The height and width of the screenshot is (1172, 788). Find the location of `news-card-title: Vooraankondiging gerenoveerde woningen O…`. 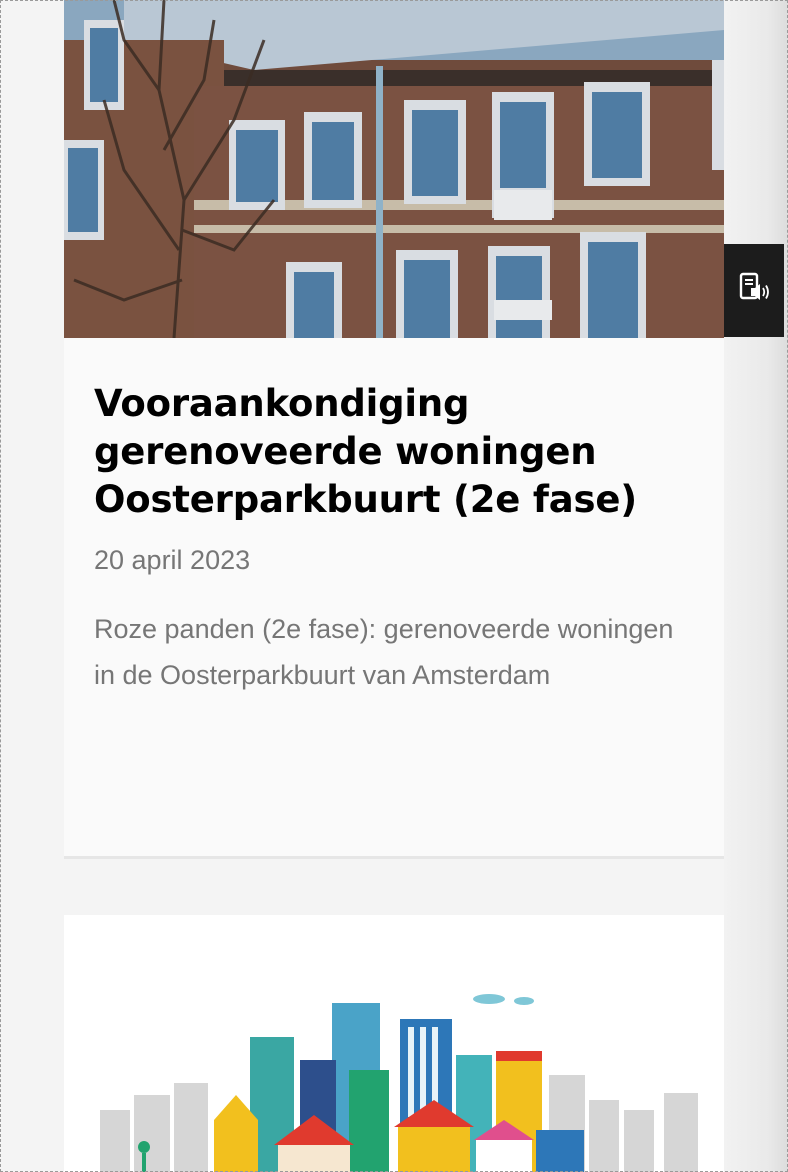

news-card-title: Vooraankondiging gerenoveerde woningen O… is located at coordinates (394, 452).